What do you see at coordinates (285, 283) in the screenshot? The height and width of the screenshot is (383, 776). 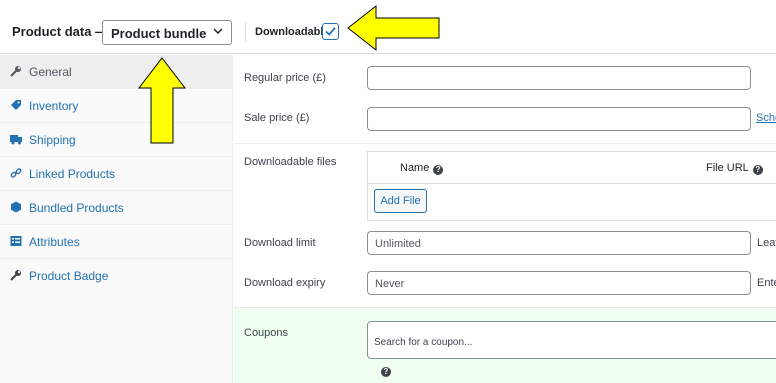 I see `download-expiry-label: Download expiry` at bounding box center [285, 283].